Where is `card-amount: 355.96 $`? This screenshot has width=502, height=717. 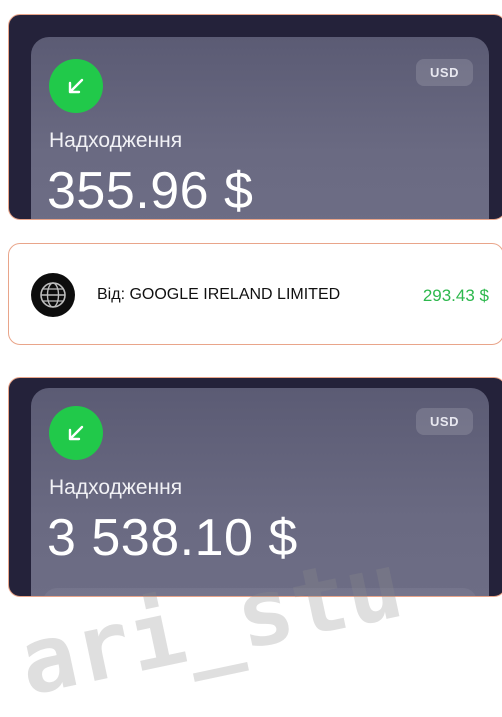
card-amount: 355.96 $ is located at coordinates (150, 191).